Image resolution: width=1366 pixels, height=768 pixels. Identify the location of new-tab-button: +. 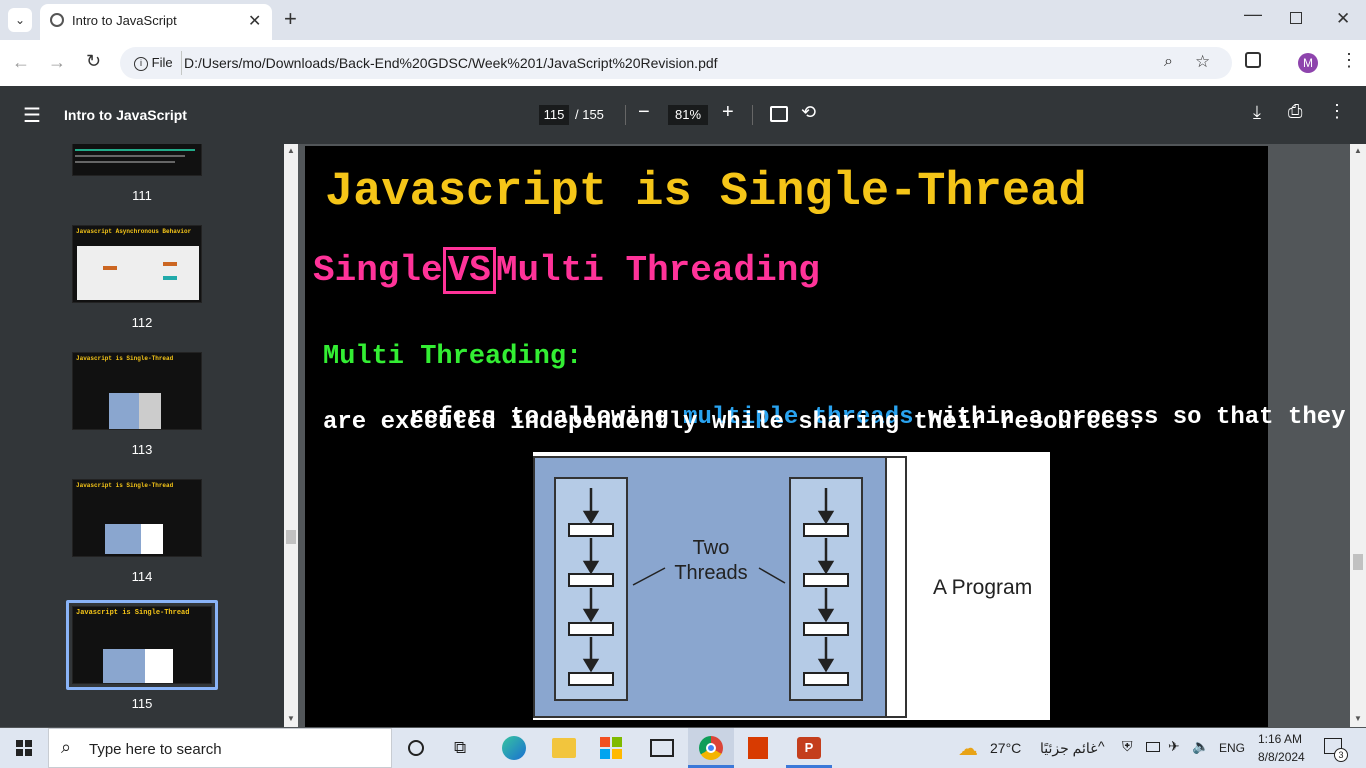
(290, 19).